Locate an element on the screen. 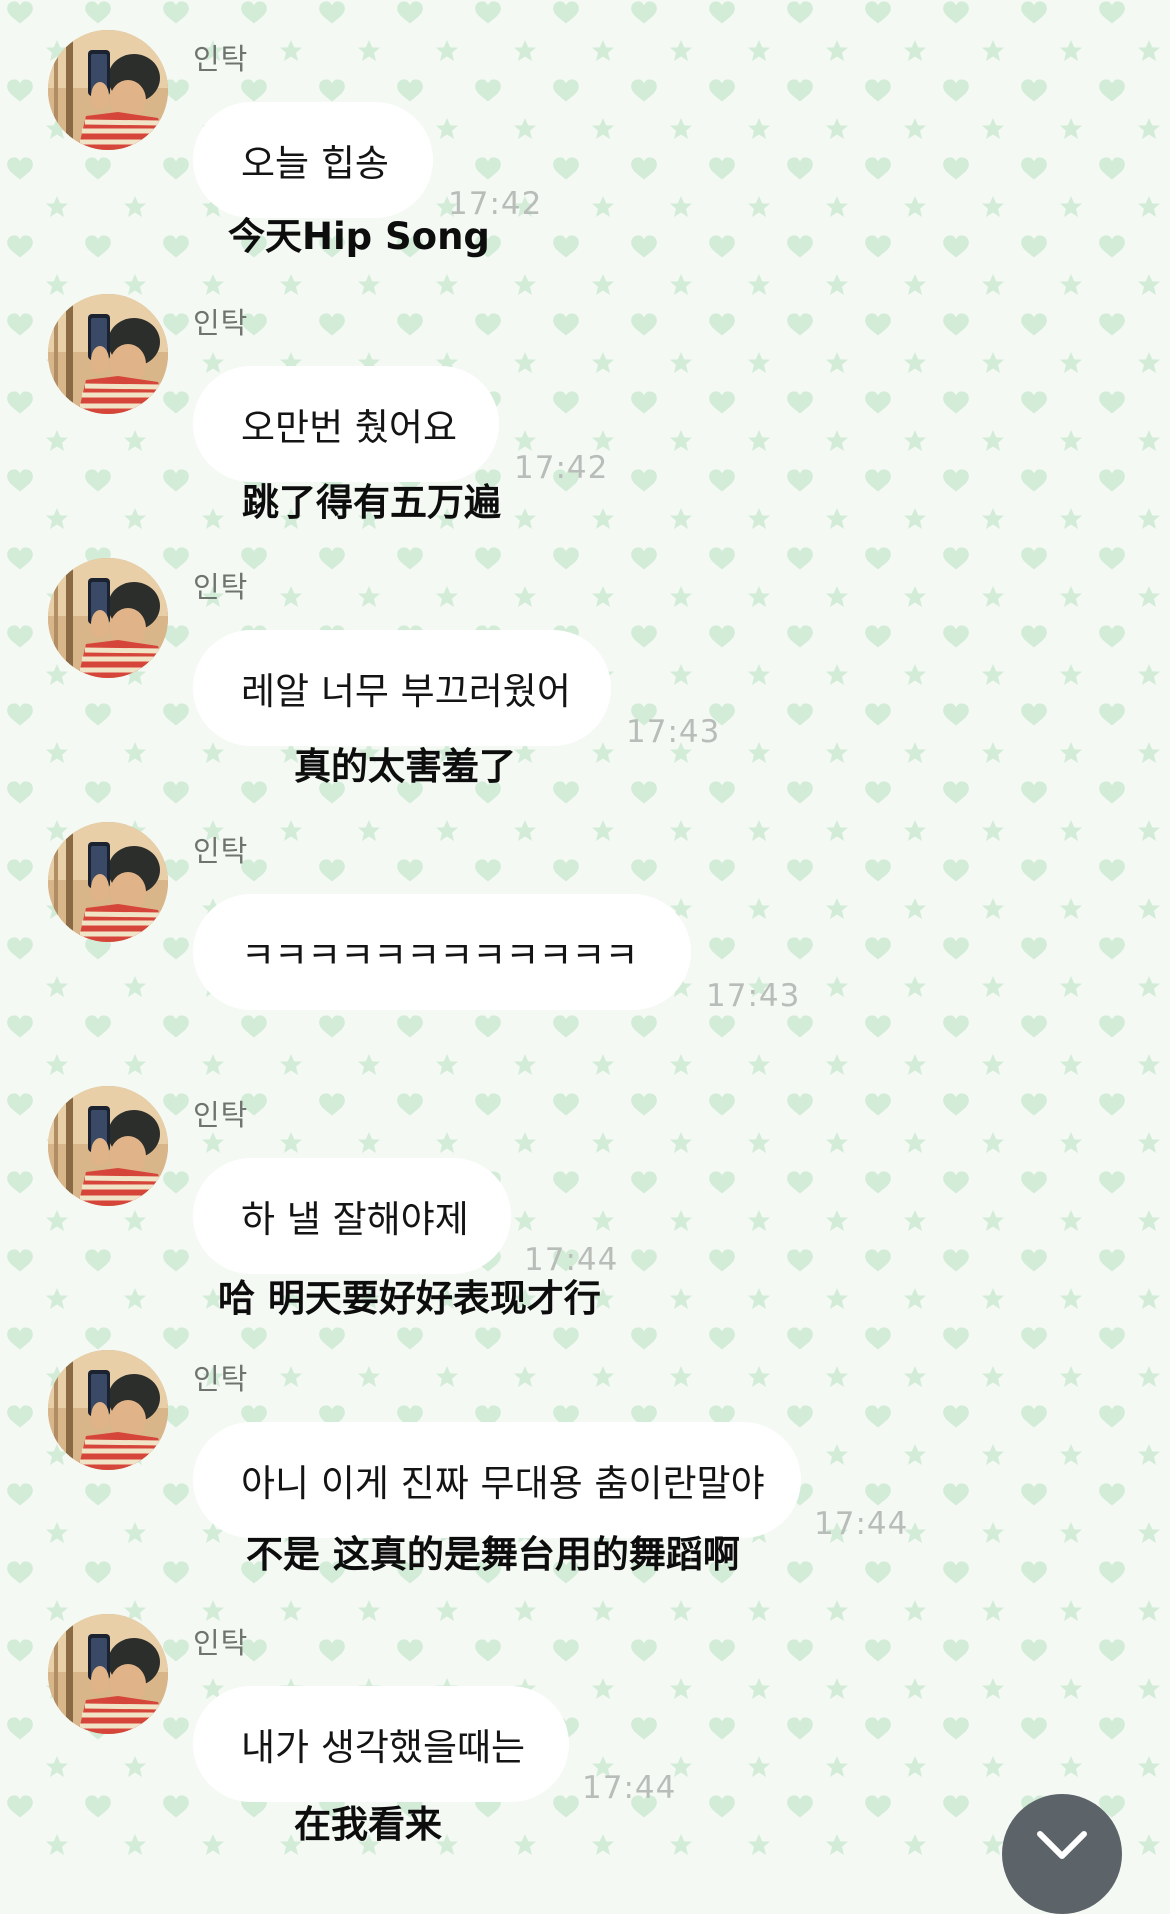  message-time: 17:42 is located at coordinates (561, 468).